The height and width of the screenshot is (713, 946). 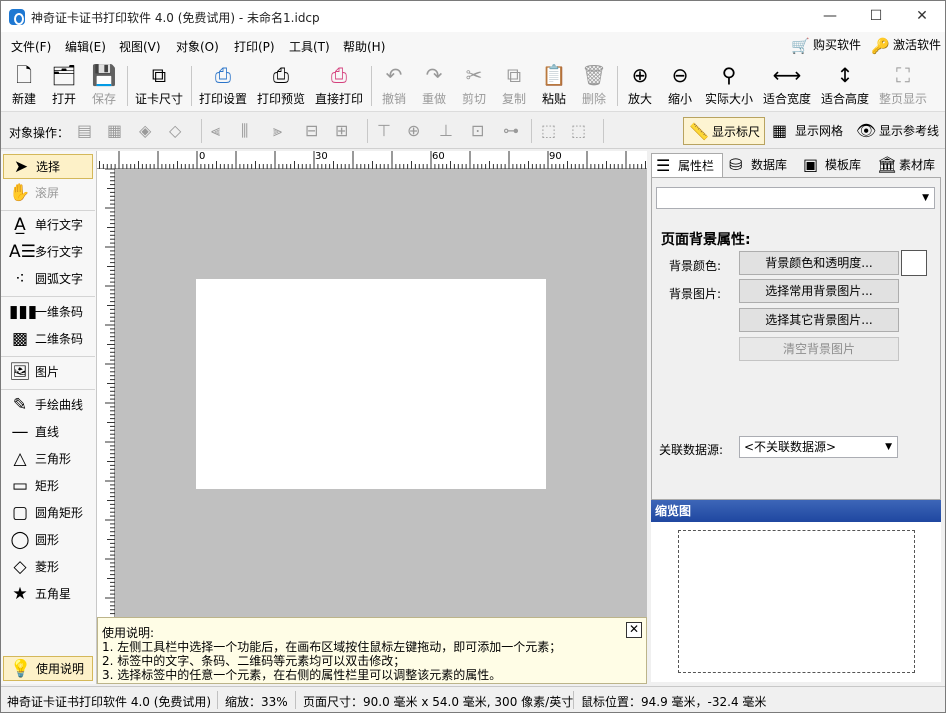 What do you see at coordinates (818, 447) in the screenshot?
I see `datasource-combo: <不关联数据源> ▼` at bounding box center [818, 447].